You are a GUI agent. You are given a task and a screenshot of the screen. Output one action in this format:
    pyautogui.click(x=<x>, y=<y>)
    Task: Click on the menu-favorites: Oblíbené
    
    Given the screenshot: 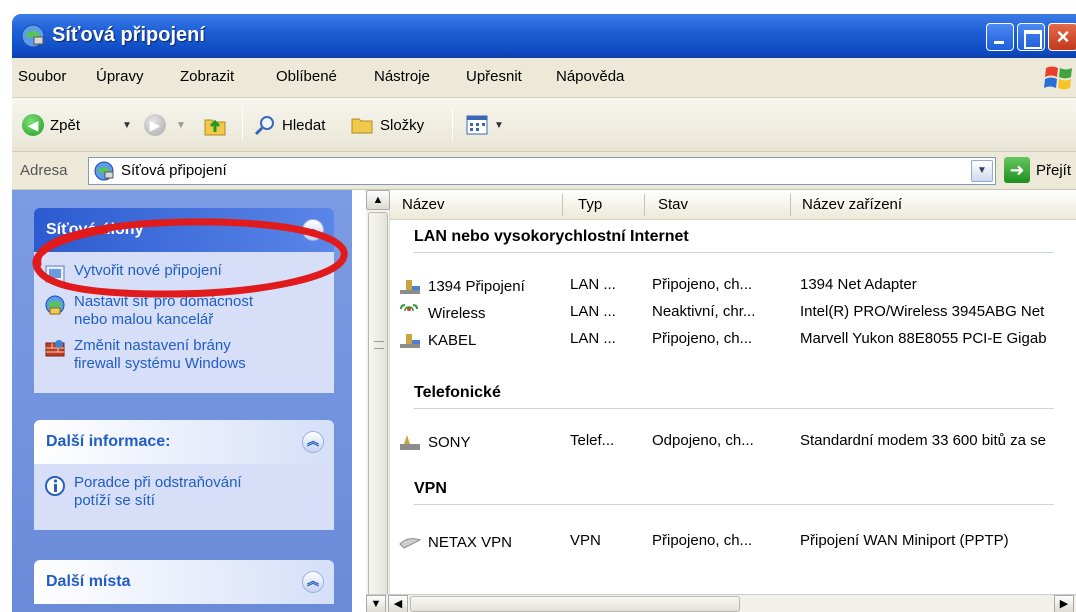 What is the action you would take?
    pyautogui.click(x=306, y=76)
    